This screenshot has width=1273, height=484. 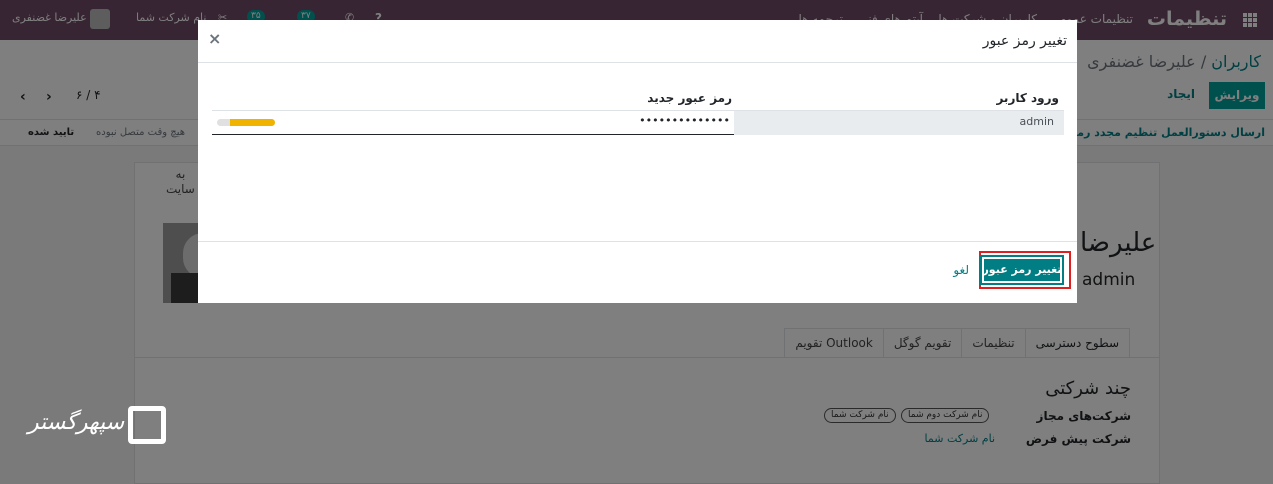 What do you see at coordinates (1027, 98) in the screenshot?
I see `column-header-login: ورود کاربر` at bounding box center [1027, 98].